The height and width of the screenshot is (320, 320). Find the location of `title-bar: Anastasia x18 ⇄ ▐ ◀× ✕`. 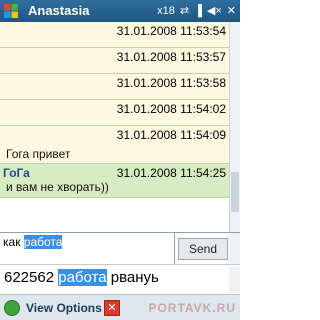

title-bar: Anastasia x18 ⇄ ▐ ◀× ✕ is located at coordinates (120, 11).